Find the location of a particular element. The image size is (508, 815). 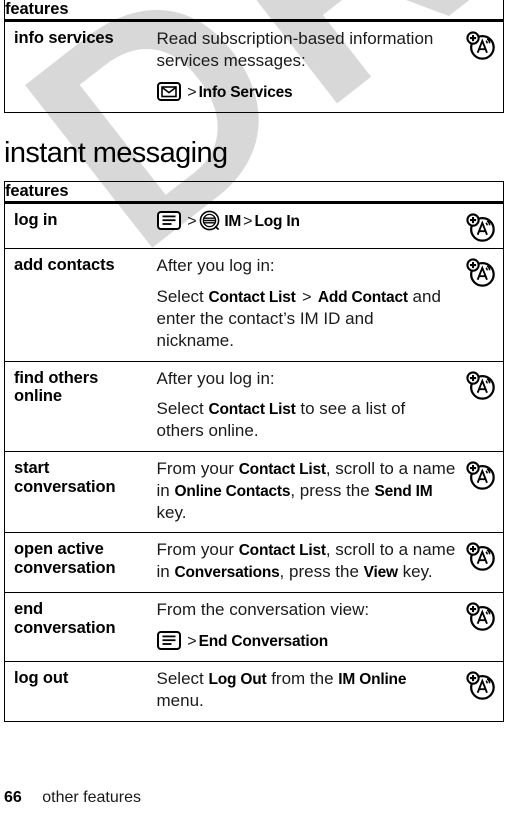

description-paragraph: From the conversation view: is located at coordinates (263, 610).